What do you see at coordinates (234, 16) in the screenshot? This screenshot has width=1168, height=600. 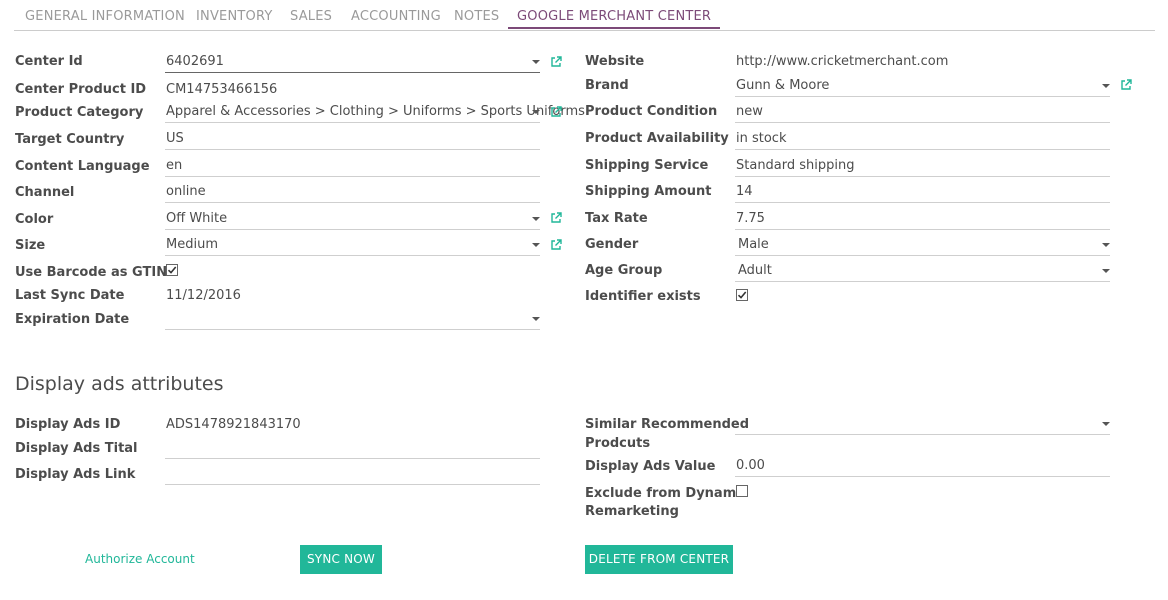 I see `tab-inventory: INVENTORY` at bounding box center [234, 16].